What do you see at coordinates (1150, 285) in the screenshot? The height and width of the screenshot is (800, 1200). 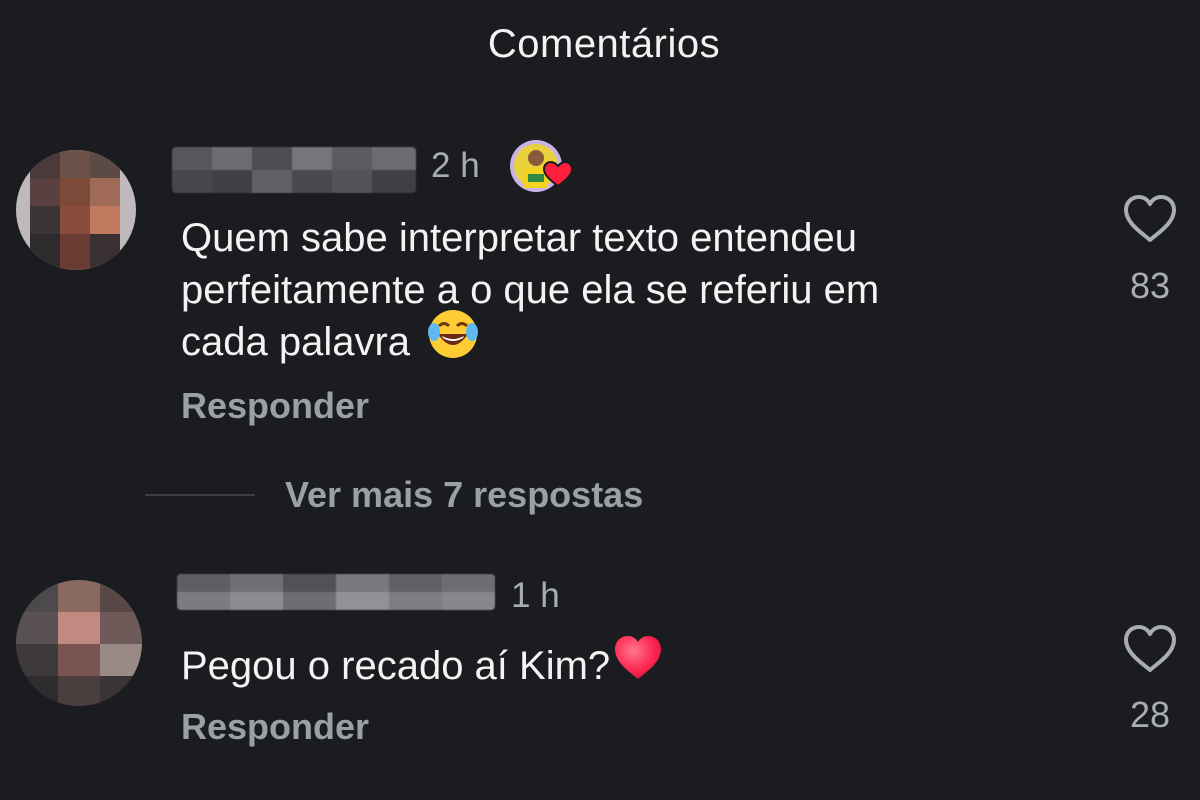 I see `like-count: 83` at bounding box center [1150, 285].